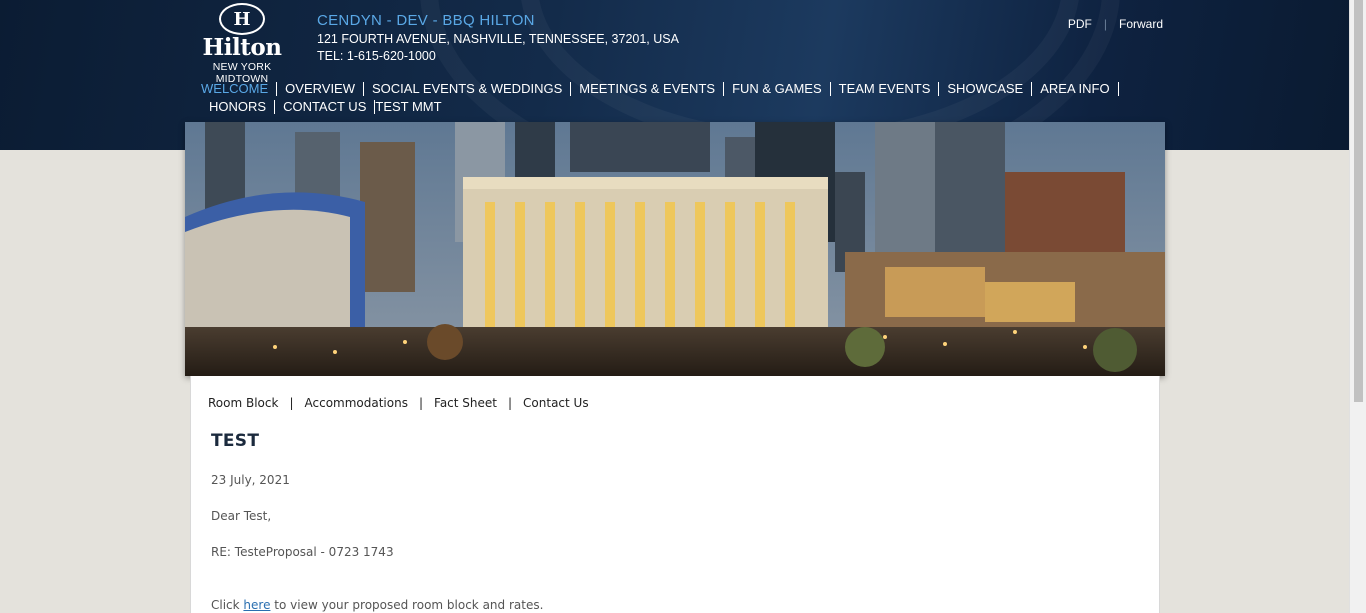  I want to click on nav-item-fun-games: FUN & GAMES, so click(777, 89).